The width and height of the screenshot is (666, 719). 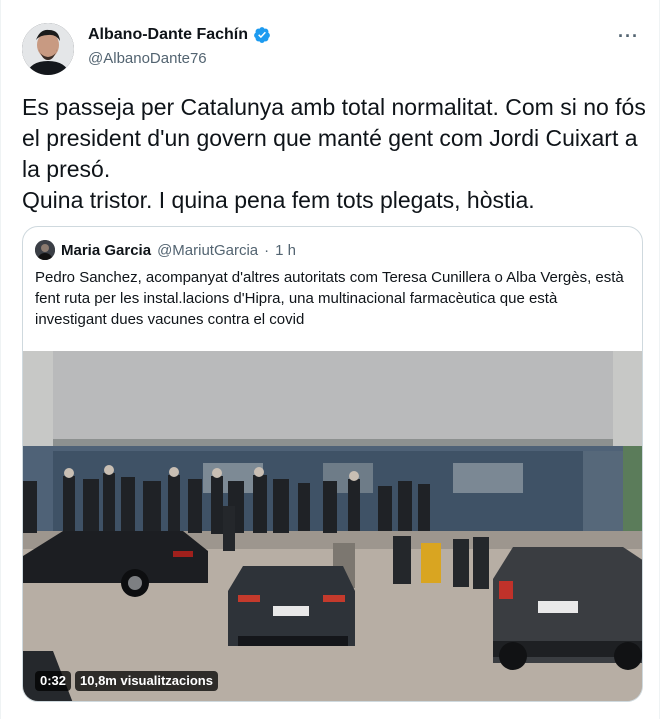 I want to click on more-options-icon: ···, so click(x=628, y=36).